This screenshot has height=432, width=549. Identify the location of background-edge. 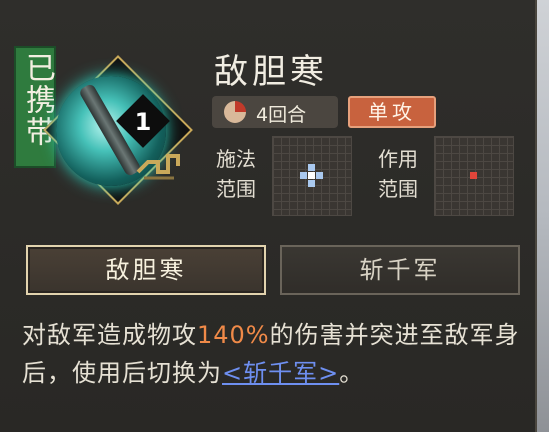
(543, 216).